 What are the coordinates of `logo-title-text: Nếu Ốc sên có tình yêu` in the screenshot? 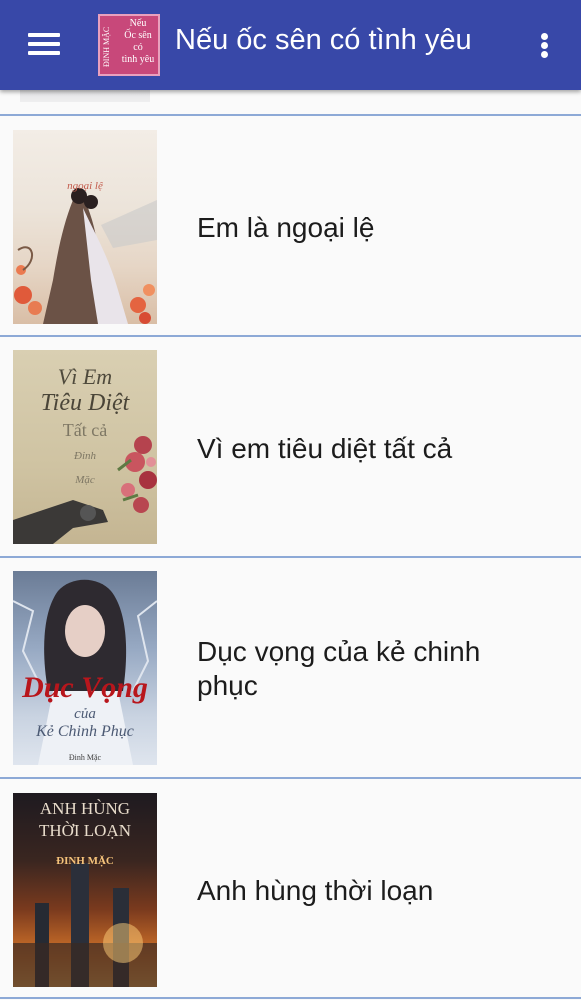 It's located at (138, 41).